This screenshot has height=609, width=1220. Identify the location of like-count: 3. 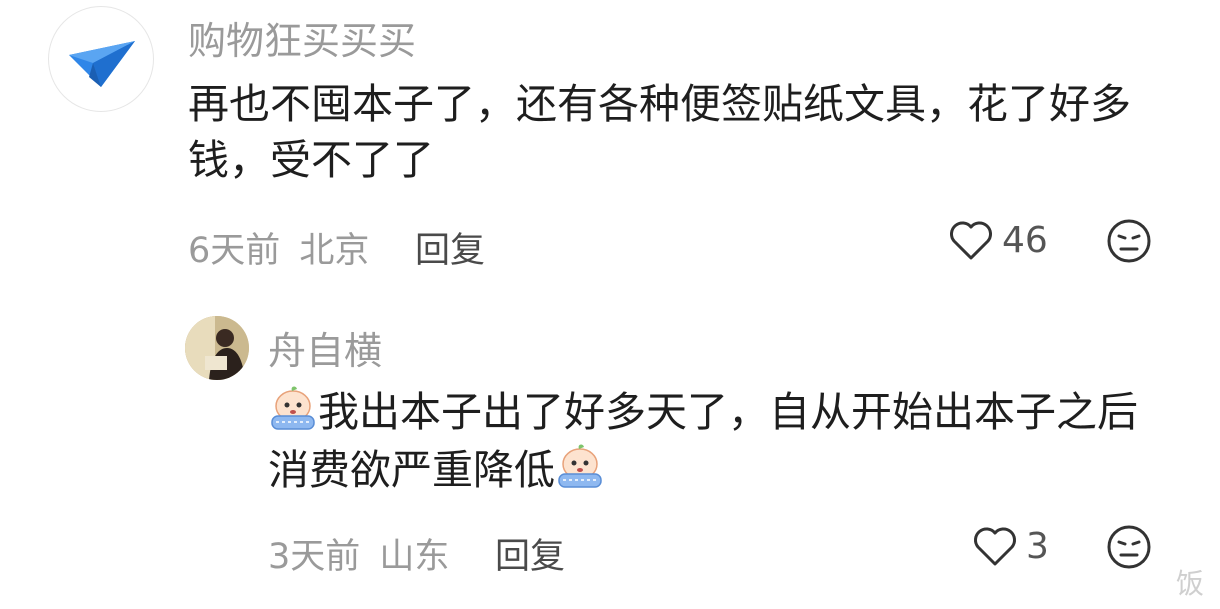
(1037, 546).